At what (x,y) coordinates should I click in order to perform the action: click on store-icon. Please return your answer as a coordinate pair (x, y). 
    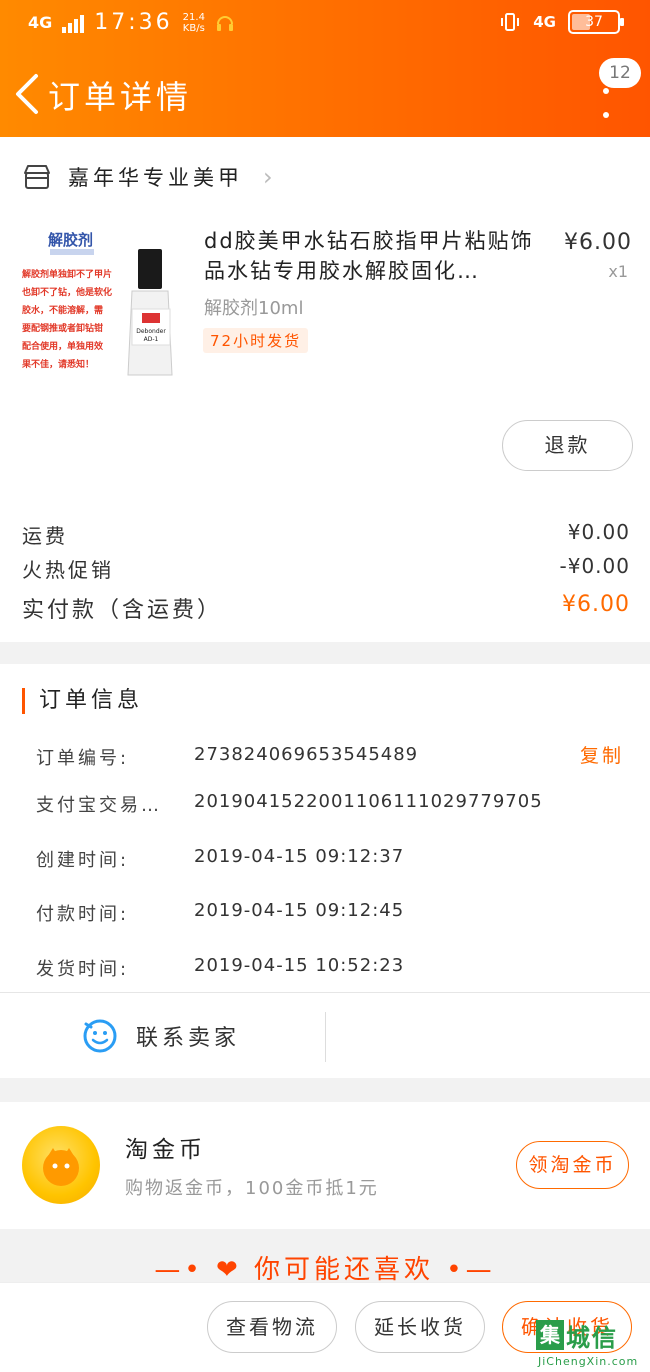
    Looking at the image, I should click on (37, 177).